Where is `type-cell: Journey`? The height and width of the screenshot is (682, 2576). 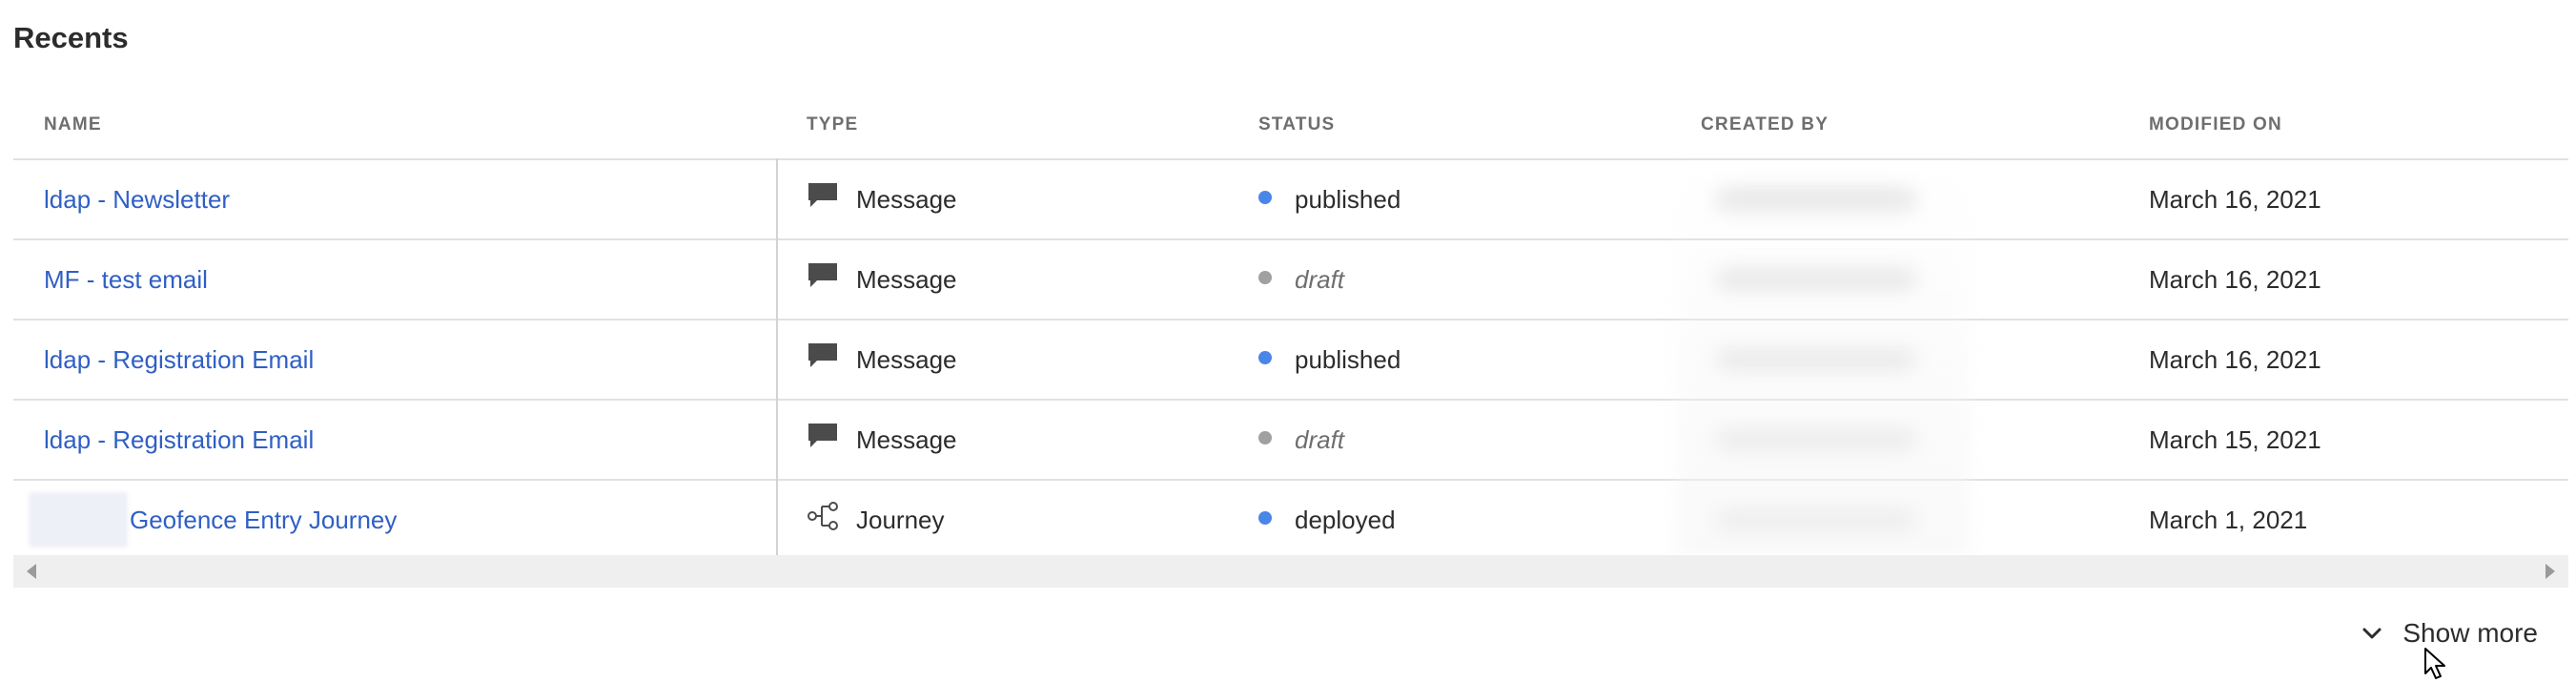 type-cell: Journey is located at coordinates (1026, 520).